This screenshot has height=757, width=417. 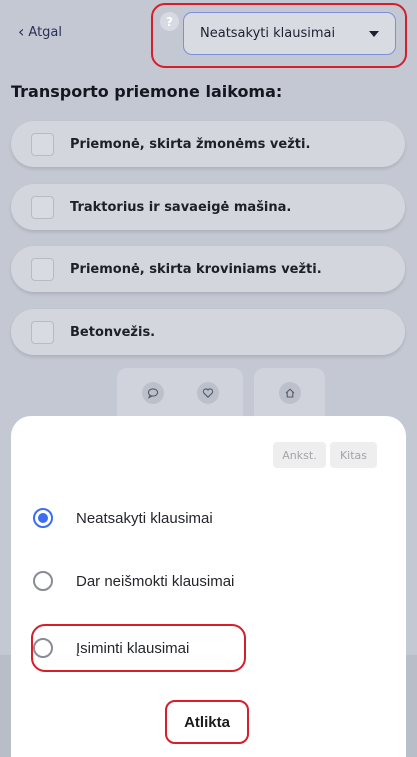 What do you see at coordinates (289, 393) in the screenshot?
I see `home-icon` at bounding box center [289, 393].